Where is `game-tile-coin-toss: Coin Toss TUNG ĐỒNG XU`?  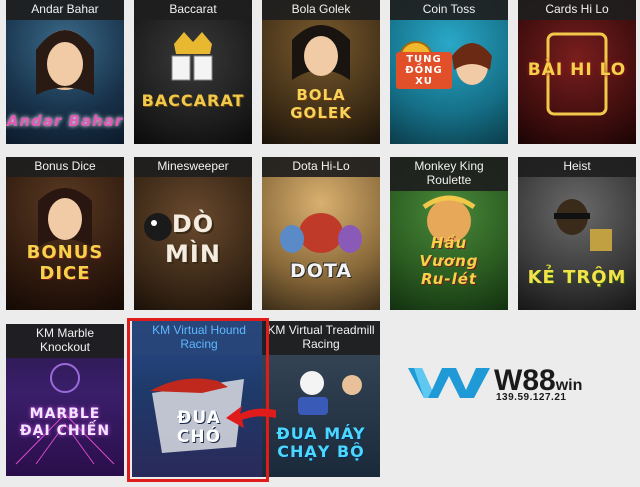 game-tile-coin-toss: Coin Toss TUNG ĐỒNG XU is located at coordinates (449, 72).